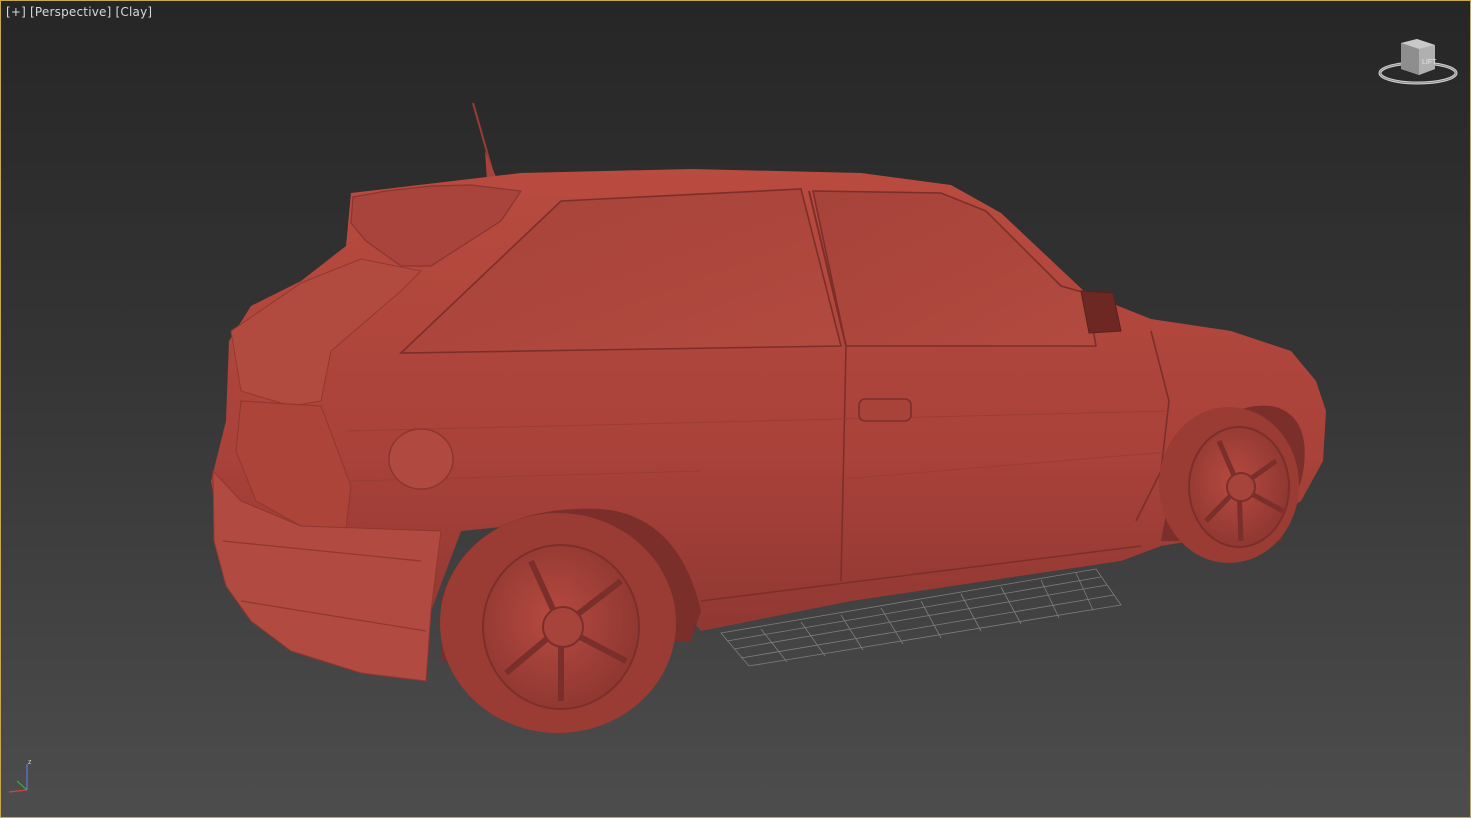  I want to click on viewport-view-menu: [Perspective], so click(70, 12).